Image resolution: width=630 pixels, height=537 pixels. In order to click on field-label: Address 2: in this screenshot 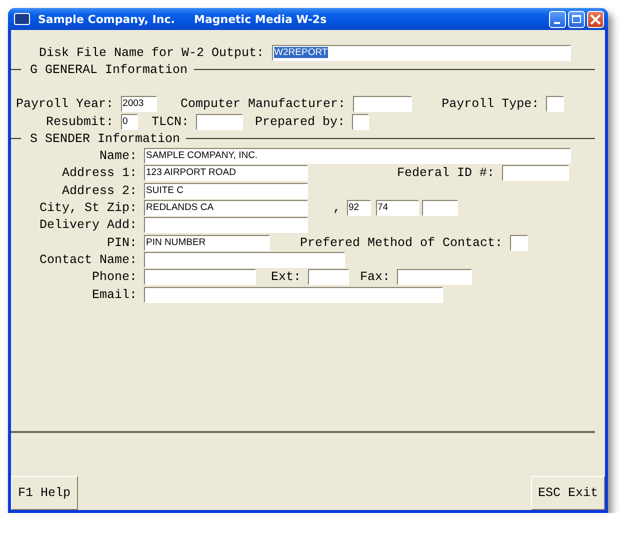, I will do `click(98, 191)`.